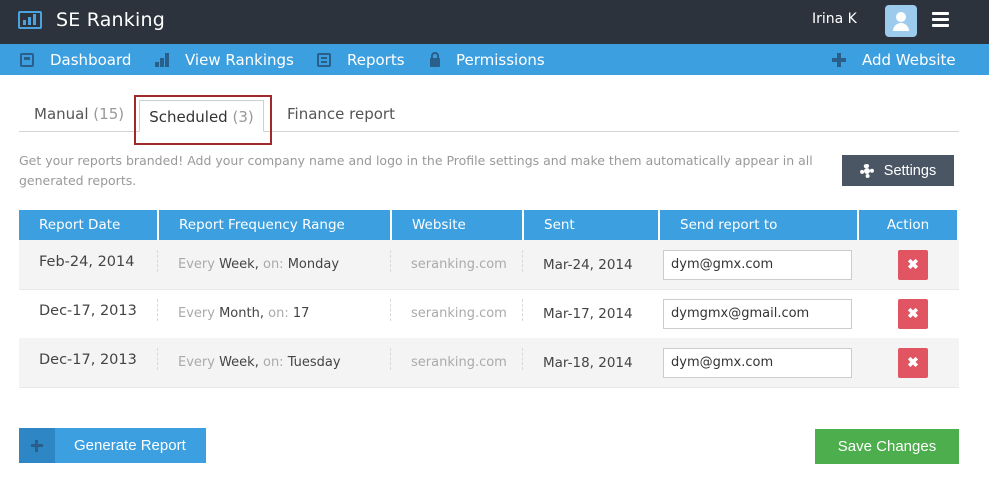  I want to click on tab-count: (15), so click(109, 114).